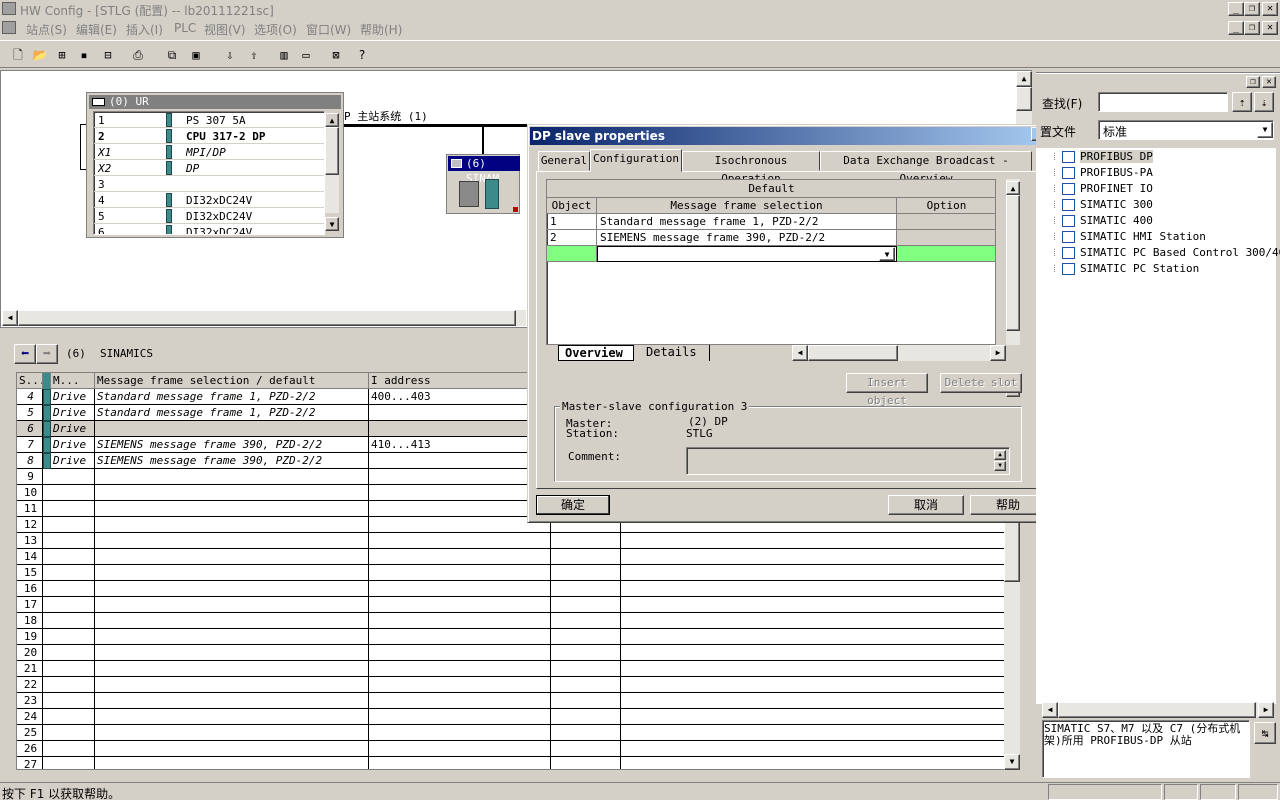  I want to click on catalog-item: SIMATIC 400, so click(1103, 221).